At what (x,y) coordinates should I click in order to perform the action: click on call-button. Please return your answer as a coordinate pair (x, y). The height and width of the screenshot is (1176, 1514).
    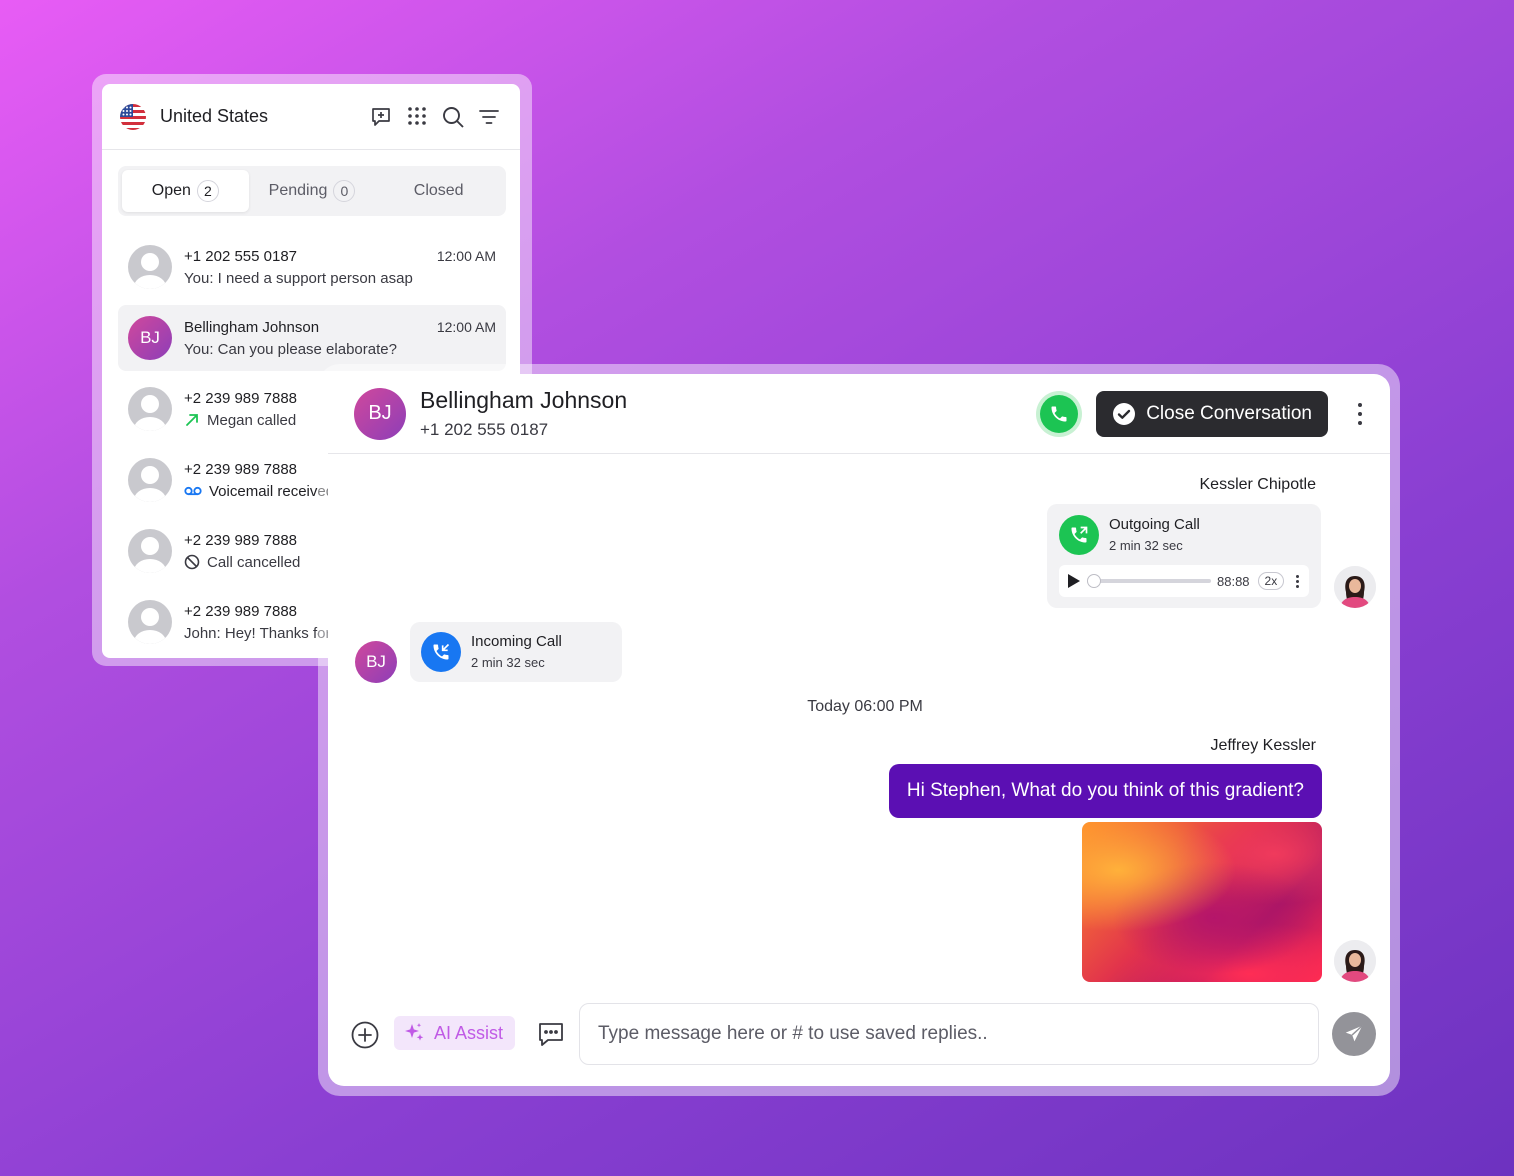
    Looking at the image, I should click on (1059, 413).